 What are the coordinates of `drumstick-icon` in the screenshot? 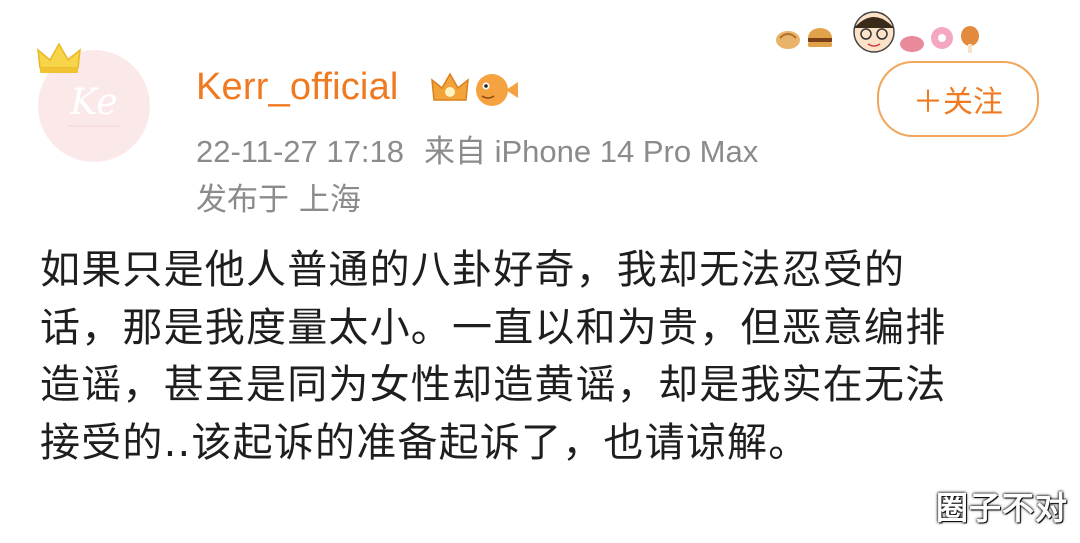 It's located at (970, 39).